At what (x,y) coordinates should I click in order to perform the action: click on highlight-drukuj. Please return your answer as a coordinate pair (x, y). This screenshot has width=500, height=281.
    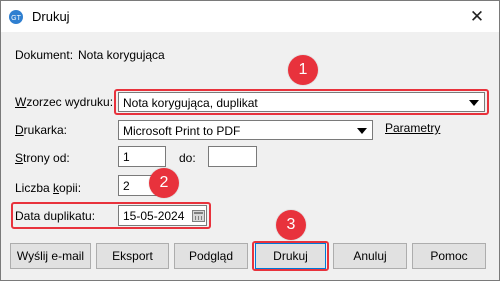
    Looking at the image, I should click on (290, 256).